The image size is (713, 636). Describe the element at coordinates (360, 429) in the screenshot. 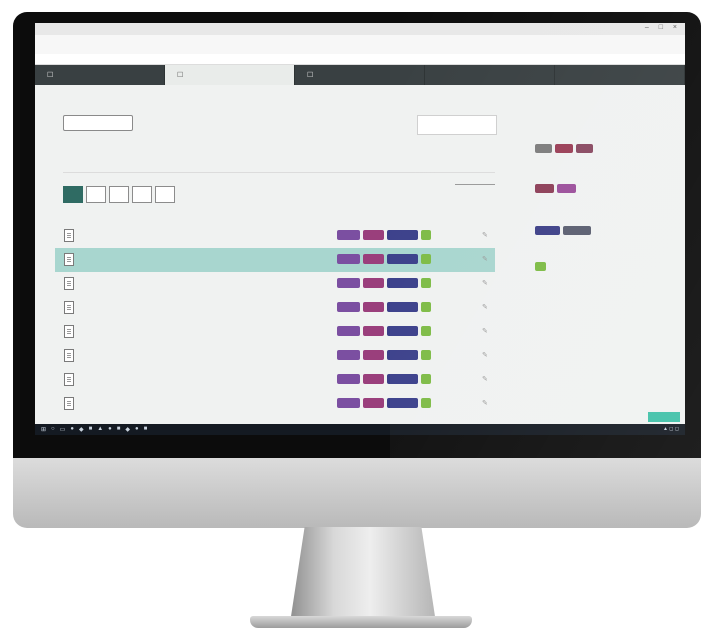

I see `taskbar: ⊞ ○ ▭ ● ◆ ■ ▲ ● ■ ◆ ● ■ ▲ ◻ ◻` at that location.